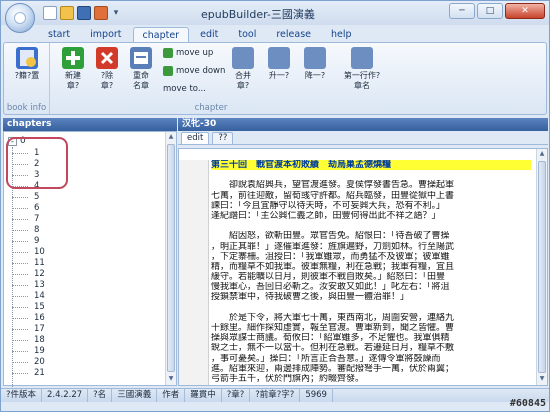 The image size is (550, 412). I want to click on level-down-label: 降一?, so click(315, 75).